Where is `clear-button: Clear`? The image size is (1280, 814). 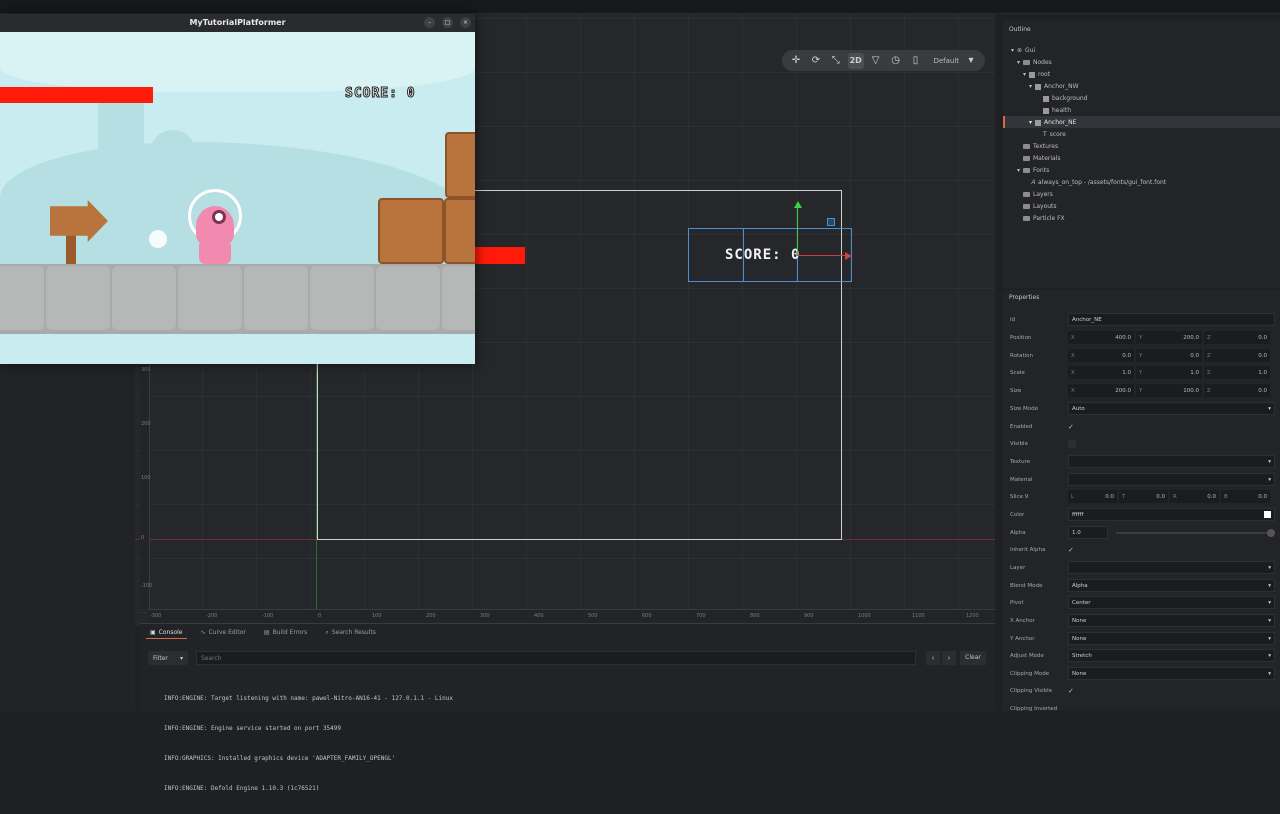
clear-button: Clear is located at coordinates (973, 658).